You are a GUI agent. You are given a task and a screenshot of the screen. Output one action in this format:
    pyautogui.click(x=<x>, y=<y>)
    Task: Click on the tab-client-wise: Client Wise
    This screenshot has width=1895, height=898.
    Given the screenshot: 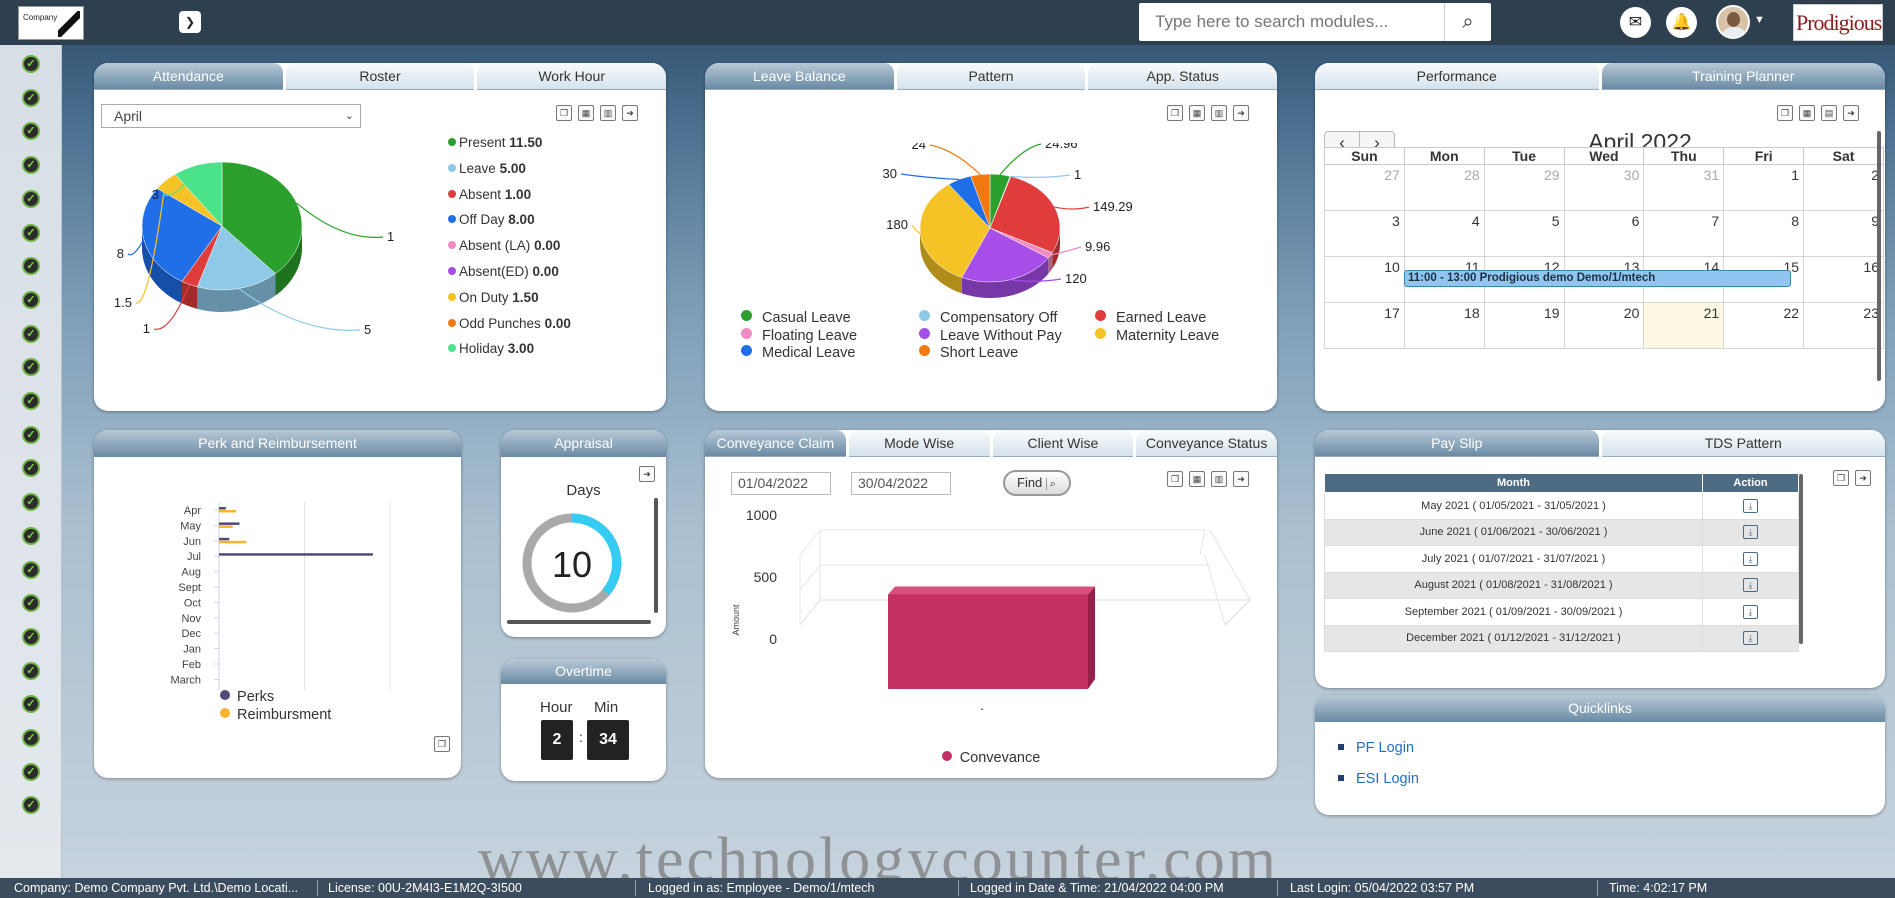 What is the action you would take?
    pyautogui.click(x=1063, y=443)
    